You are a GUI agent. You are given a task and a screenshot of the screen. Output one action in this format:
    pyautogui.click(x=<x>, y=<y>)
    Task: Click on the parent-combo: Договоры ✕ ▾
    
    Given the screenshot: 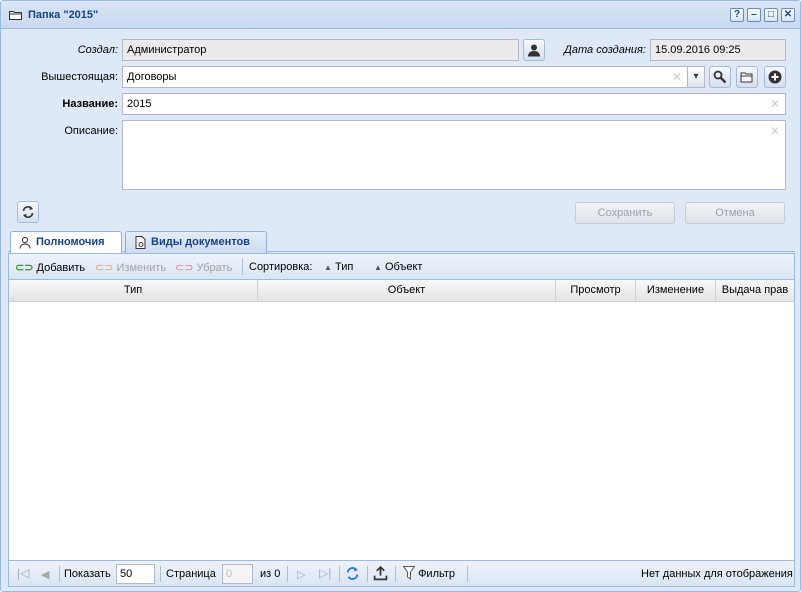 What is the action you would take?
    pyautogui.click(x=413, y=77)
    